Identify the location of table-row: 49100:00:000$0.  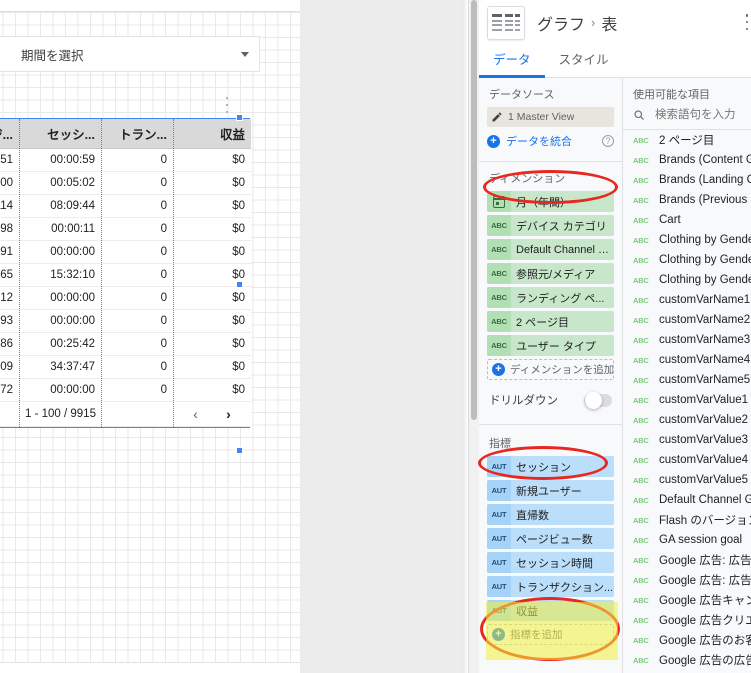
(125, 252).